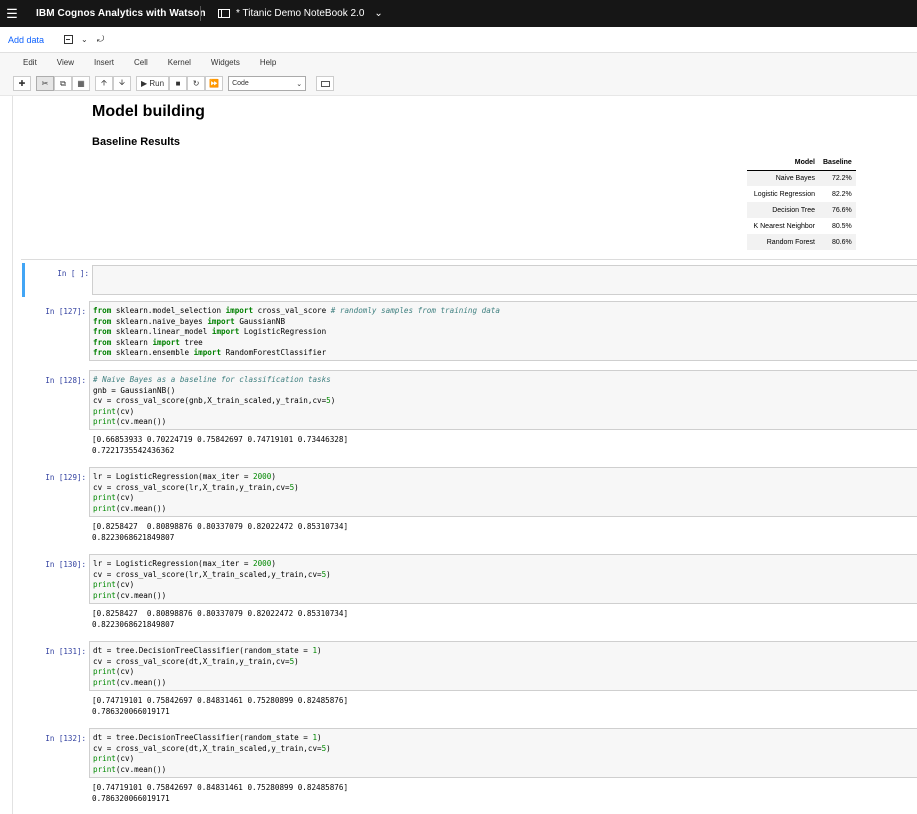  What do you see at coordinates (783, 242) in the screenshot?
I see `table-cell-model: Random Forest` at bounding box center [783, 242].